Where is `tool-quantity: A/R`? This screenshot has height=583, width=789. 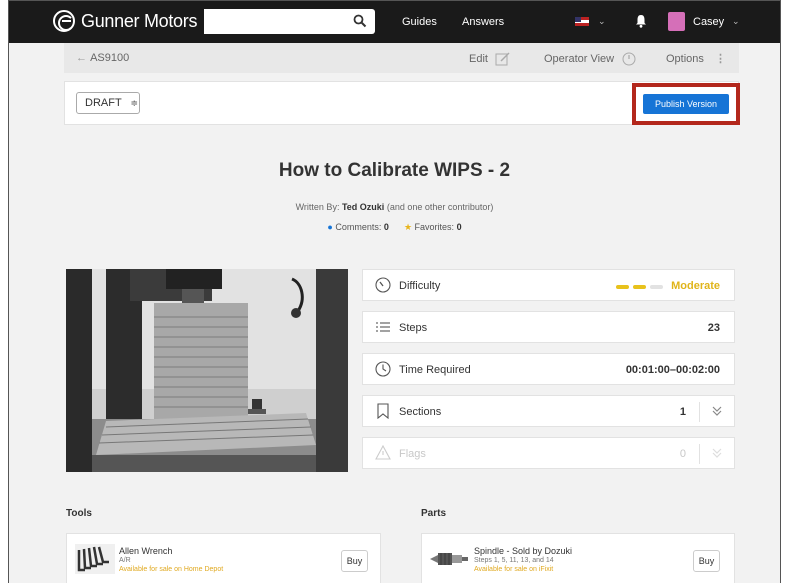 tool-quantity: A/R is located at coordinates (125, 560).